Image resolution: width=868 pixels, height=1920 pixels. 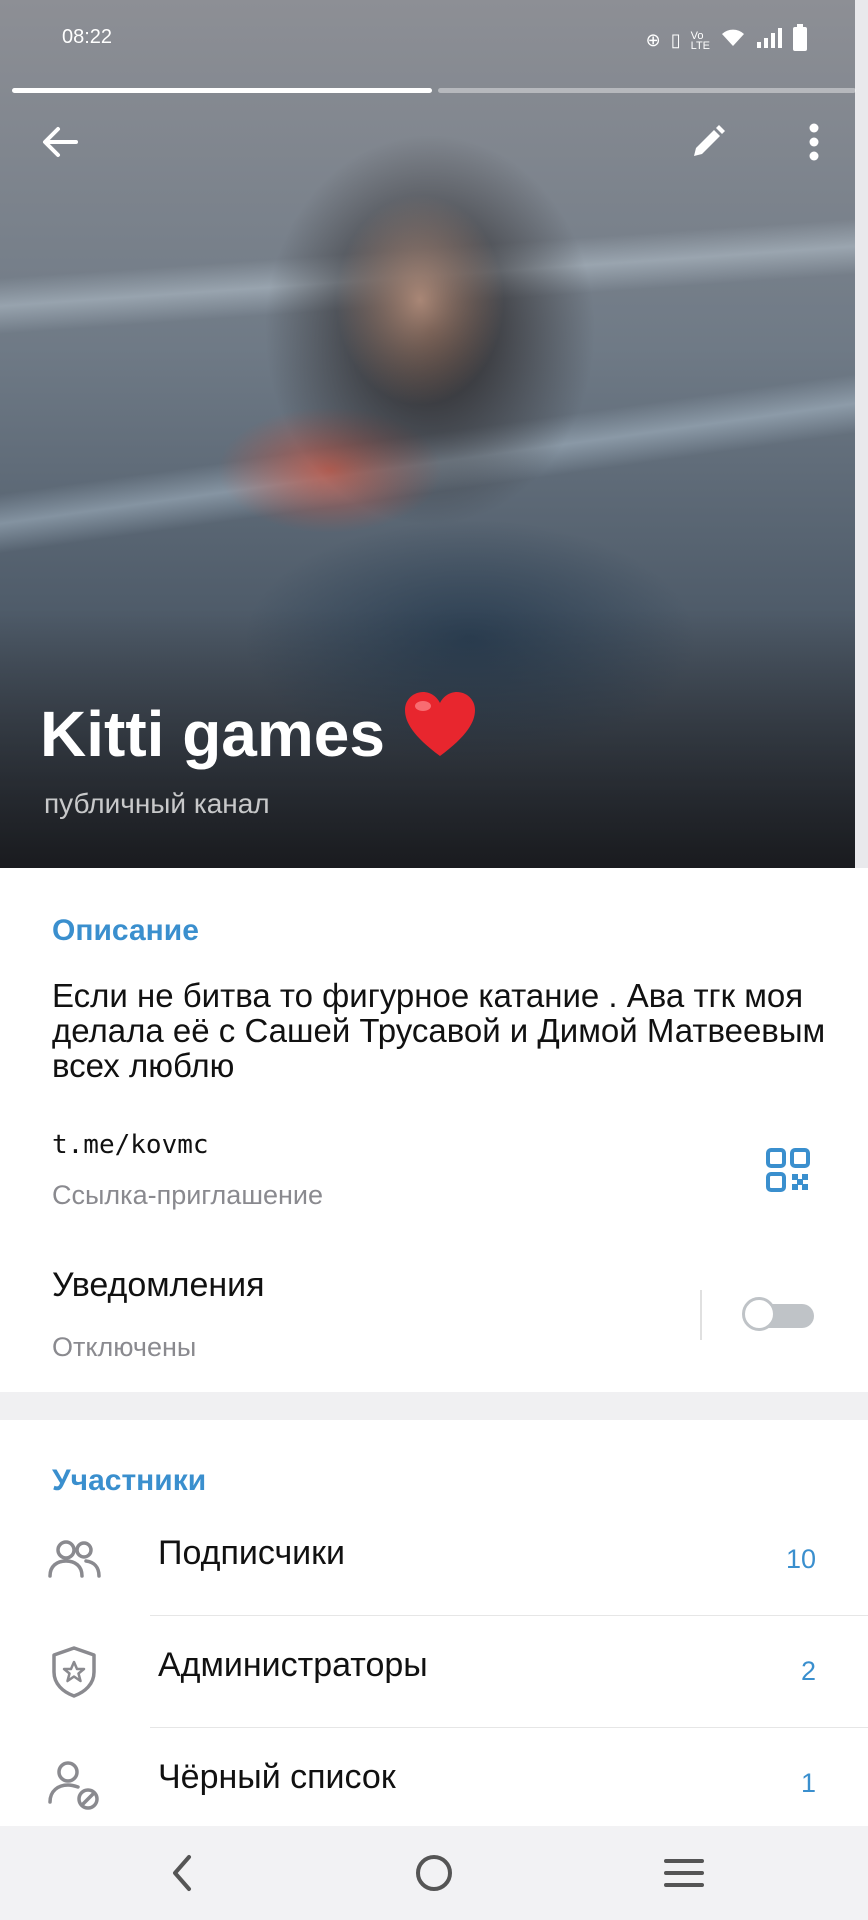 I want to click on more-options-button, so click(x=814, y=142).